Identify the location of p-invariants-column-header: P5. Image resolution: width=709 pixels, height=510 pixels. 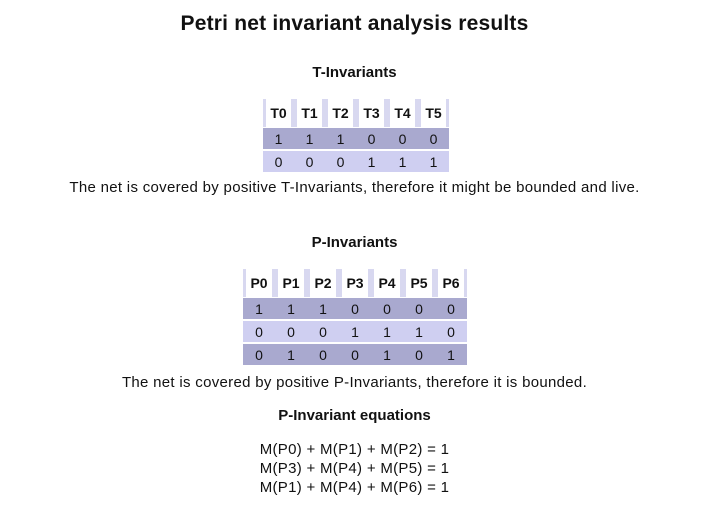
(419, 283).